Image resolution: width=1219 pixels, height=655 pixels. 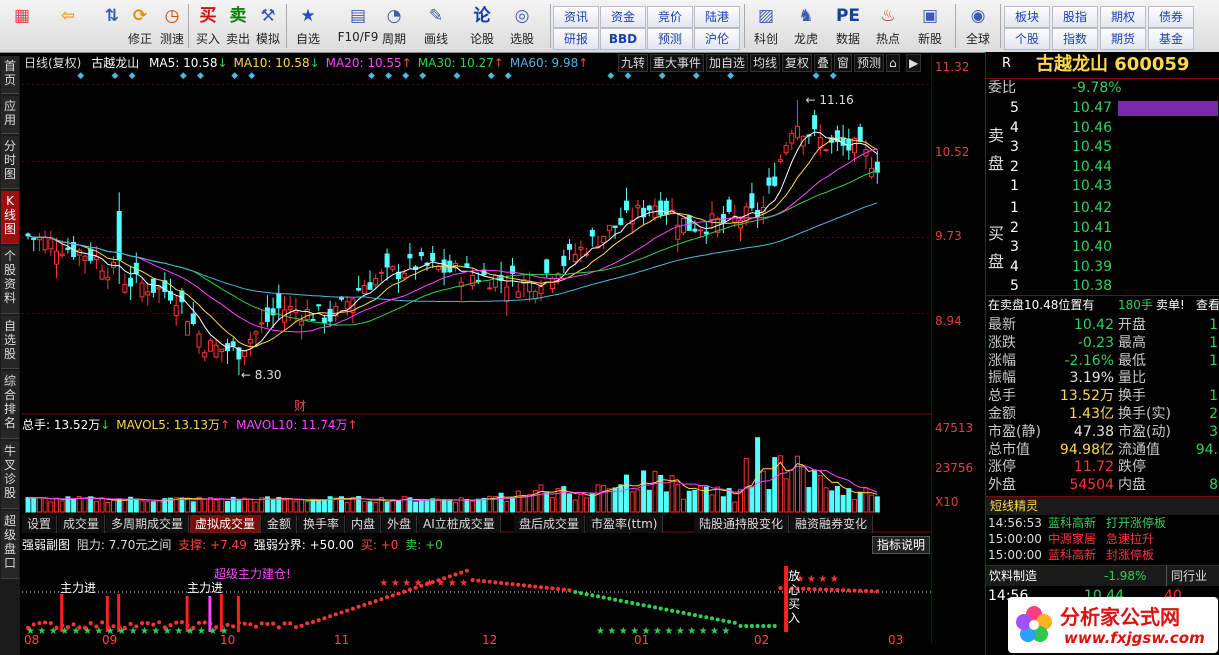 I want to click on quote-stat-value: 94.98亿, so click(x=1086, y=449).